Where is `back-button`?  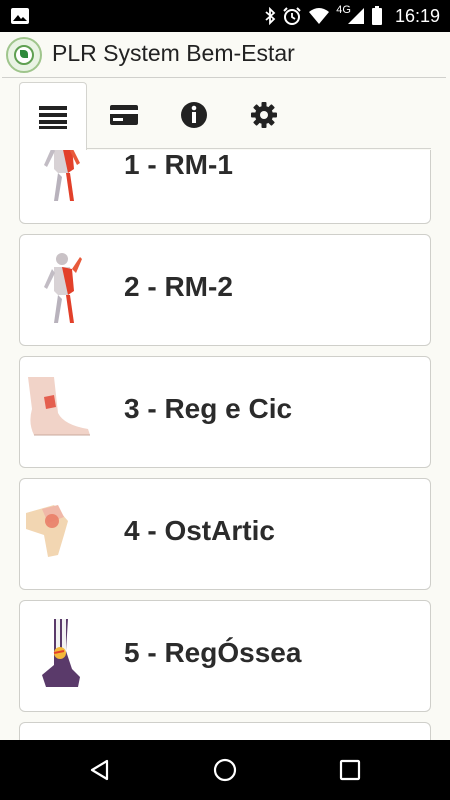 back-button is located at coordinates (100, 770).